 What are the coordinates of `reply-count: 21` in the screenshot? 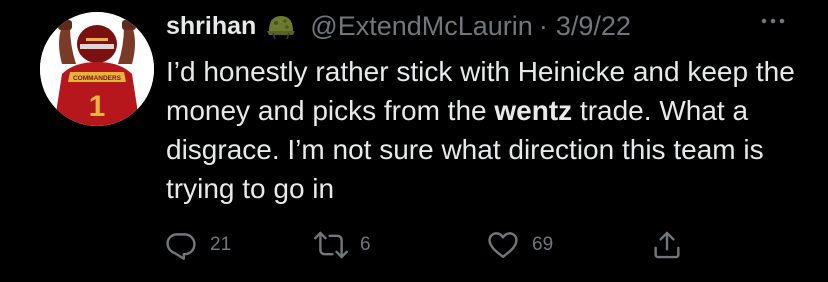 It's located at (221, 244).